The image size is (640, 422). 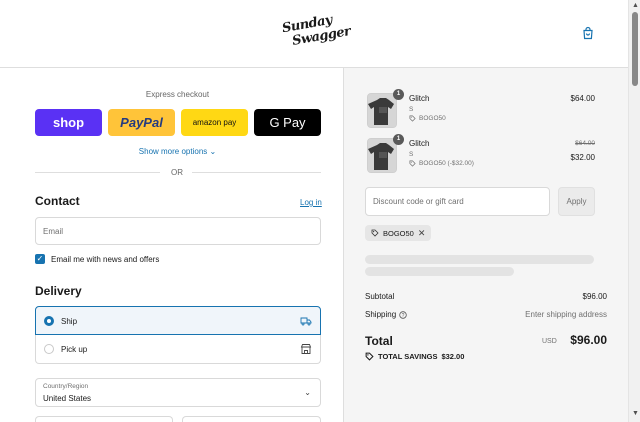 What do you see at coordinates (105, 259) in the screenshot?
I see `newsletter-label: Email me with news and offers` at bounding box center [105, 259].